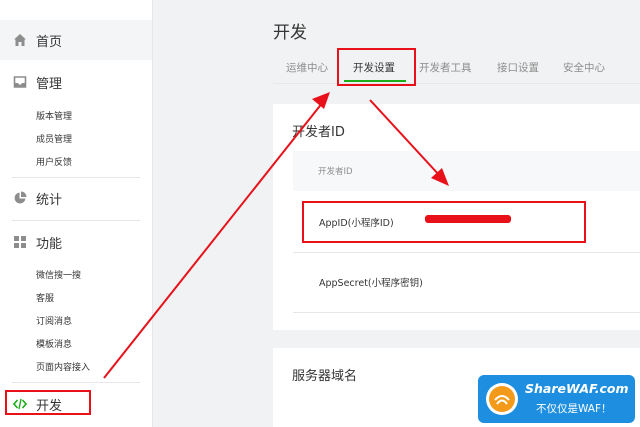  What do you see at coordinates (54, 320) in the screenshot?
I see `sidebar-subitem-subscribe: 订阅消息` at bounding box center [54, 320].